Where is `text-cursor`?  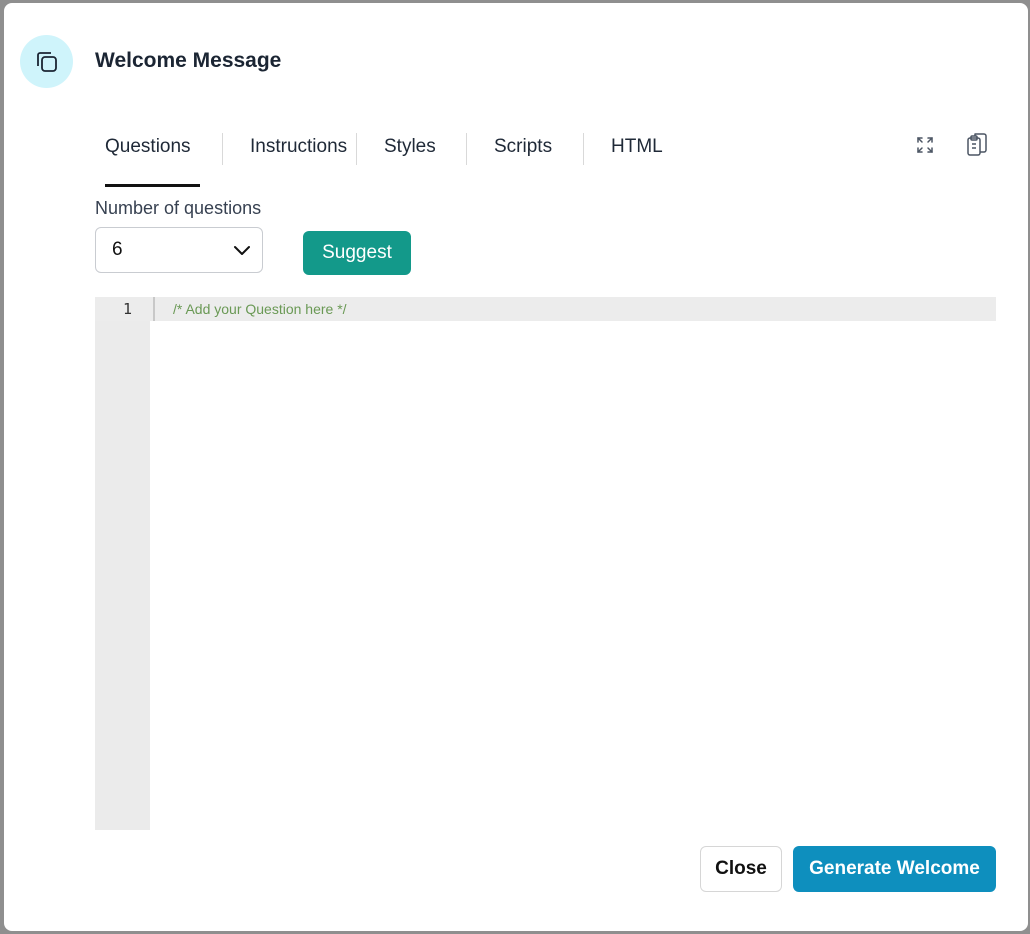
text-cursor is located at coordinates (154, 309).